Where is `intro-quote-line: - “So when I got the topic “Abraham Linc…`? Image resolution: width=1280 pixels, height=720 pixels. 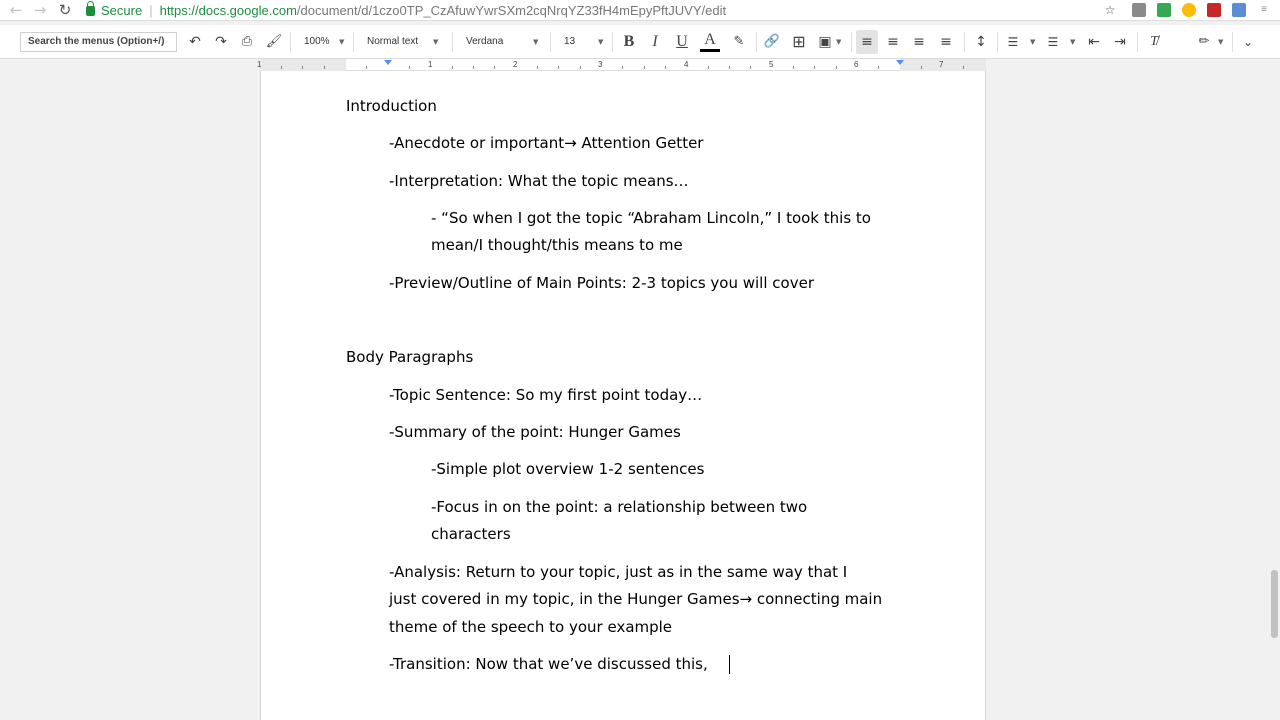
intro-quote-line: - “So when I got the topic “Abraham Linc… is located at coordinates (651, 218).